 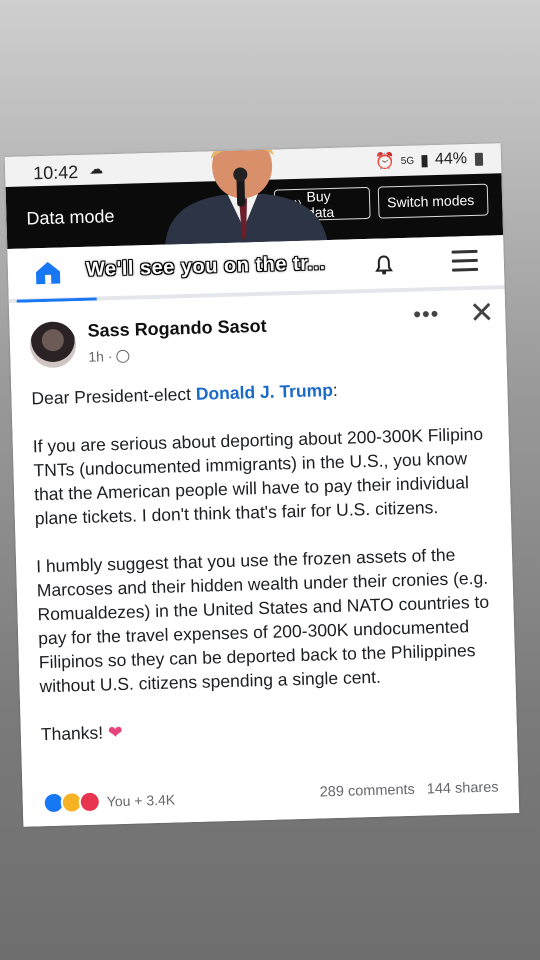 I want to click on more-options-icon: •••, so click(x=426, y=314).